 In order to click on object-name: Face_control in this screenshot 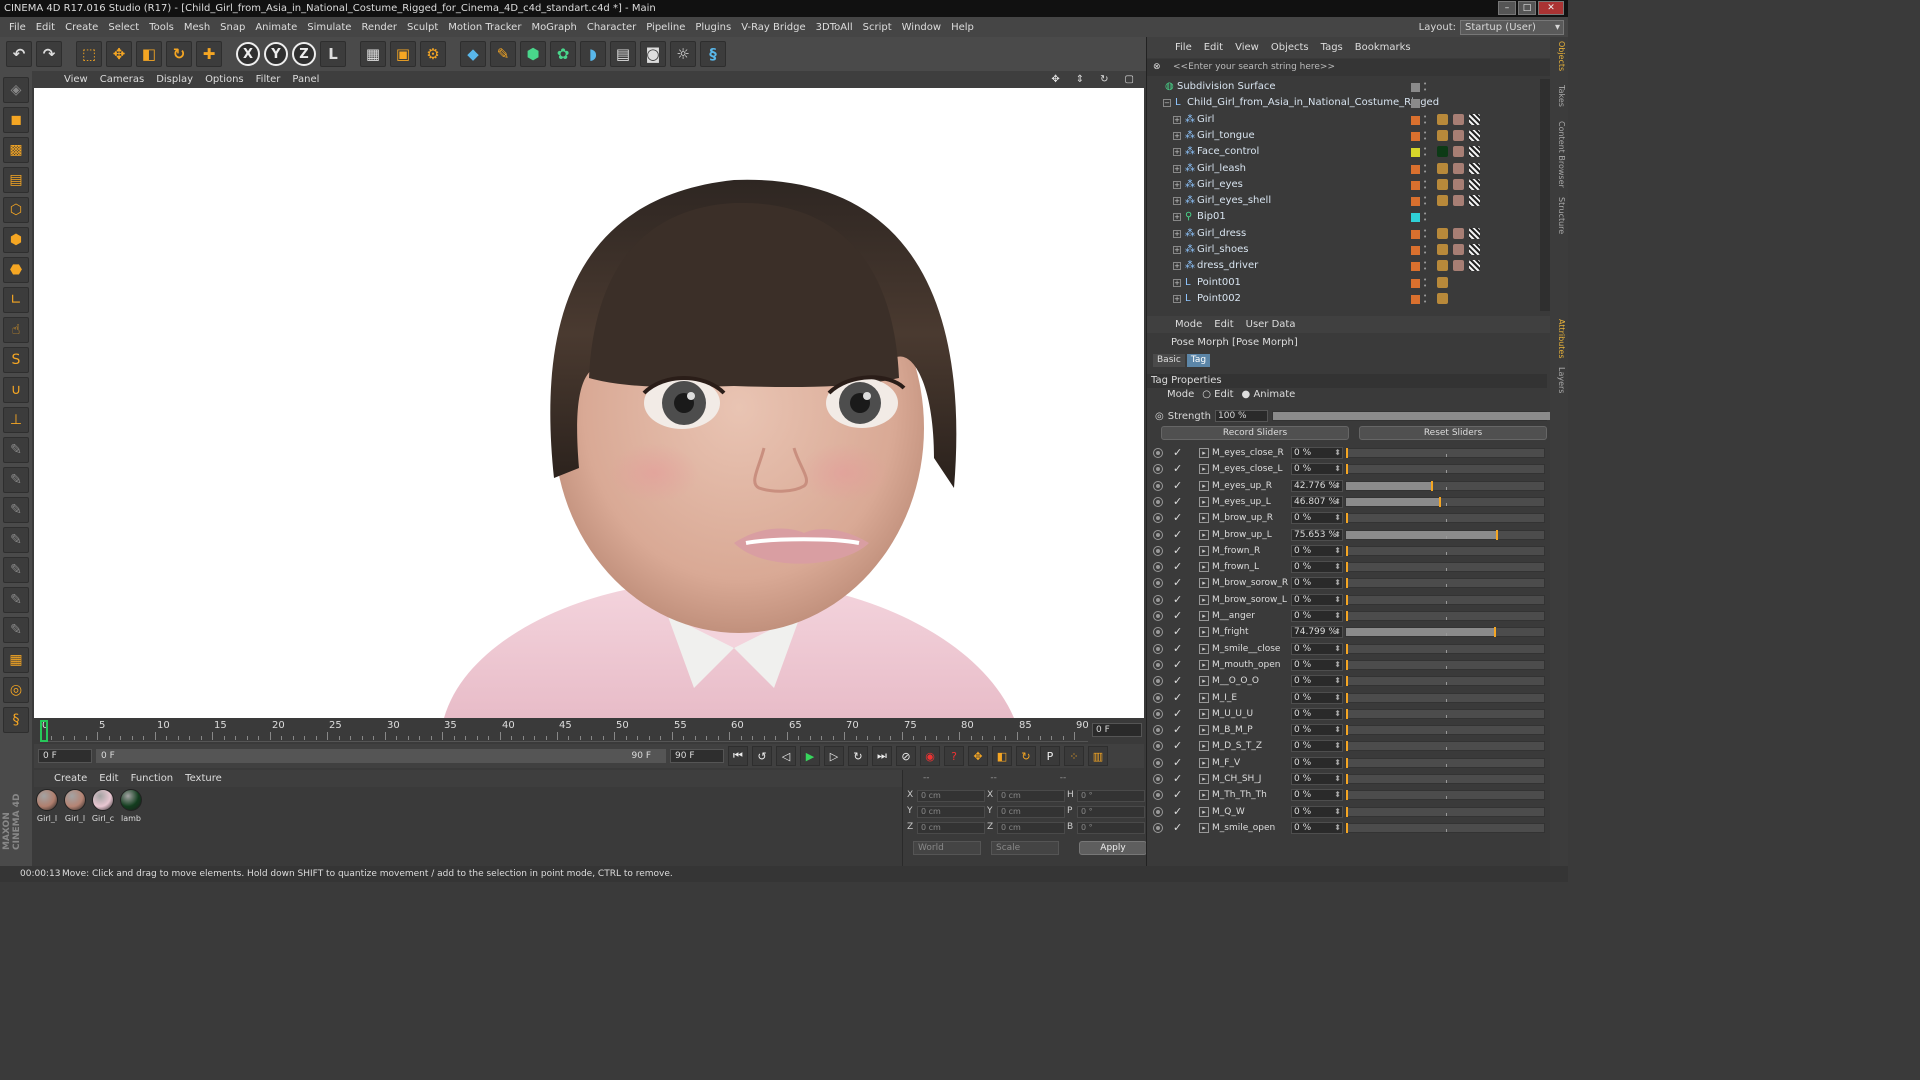, I will do `click(1228, 152)`.